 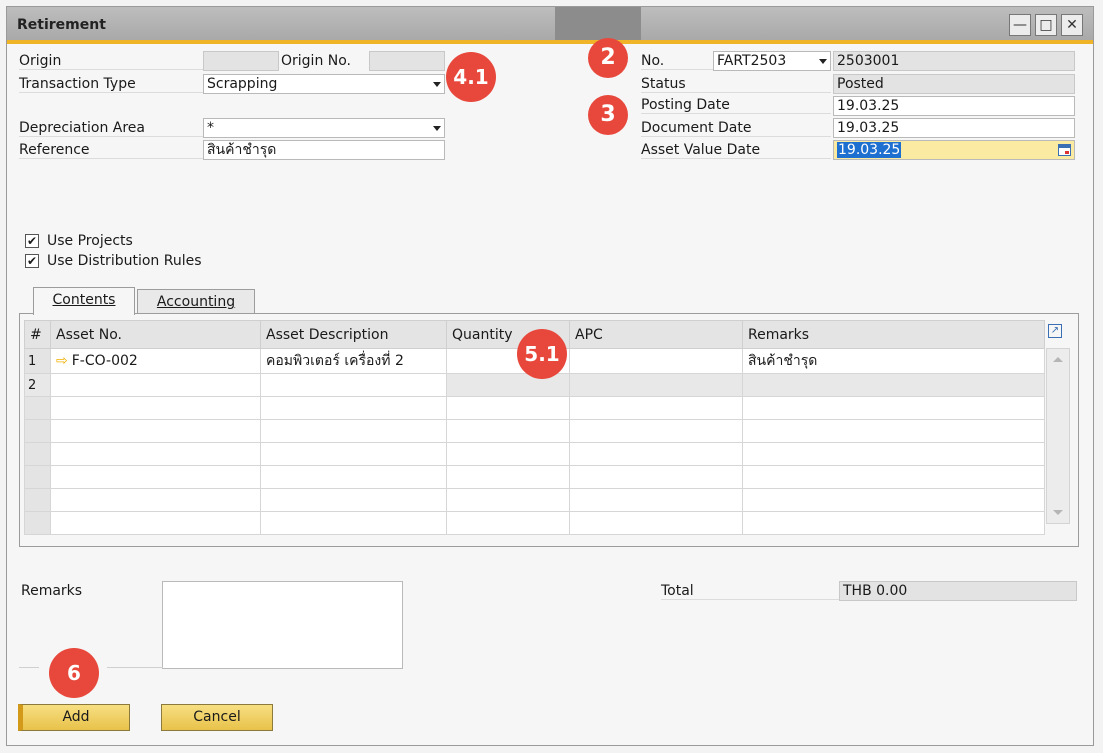 I want to click on remarks-cell: สินค้าชำรุด, so click(x=893, y=361).